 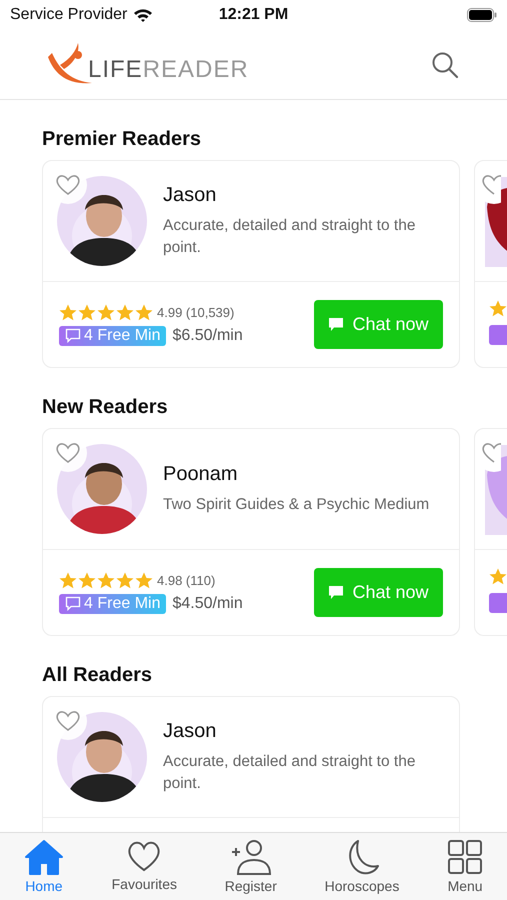 I want to click on add-user-icon, so click(x=251, y=857).